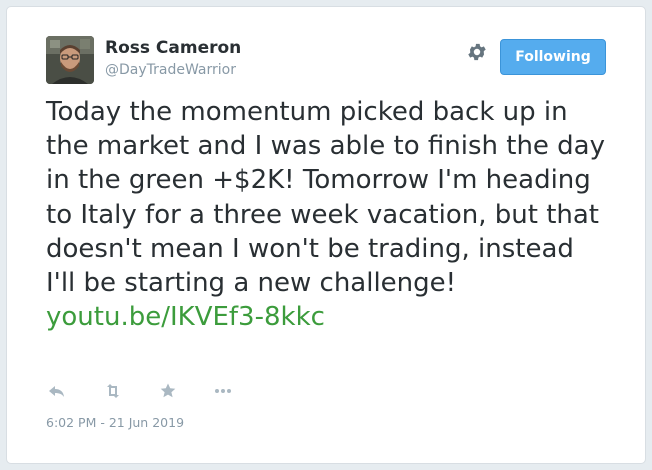  What do you see at coordinates (173, 48) in the screenshot?
I see `display-name: Ross Cameron` at bounding box center [173, 48].